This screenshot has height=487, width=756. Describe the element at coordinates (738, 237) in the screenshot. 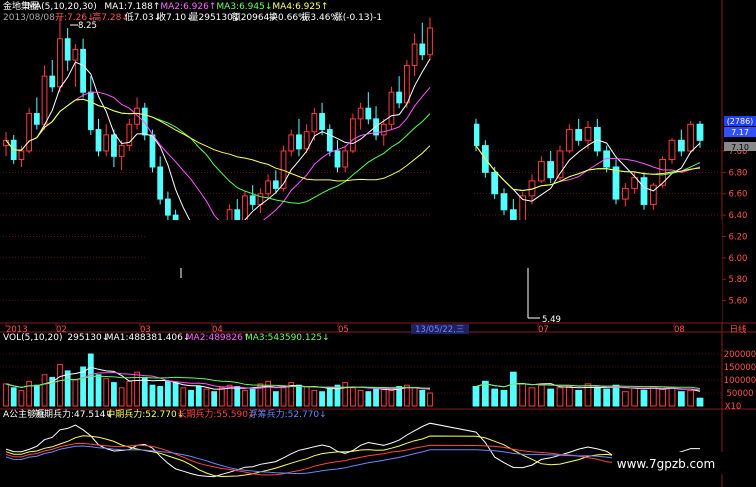

I see `price-tick-label: 6.20` at that location.